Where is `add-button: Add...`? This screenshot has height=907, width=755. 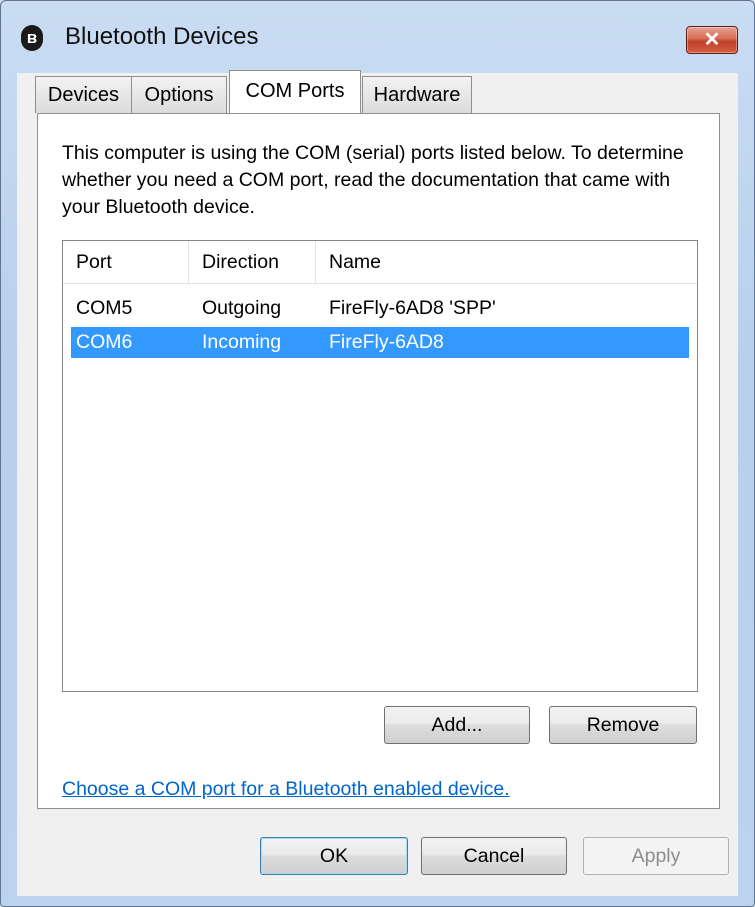
add-button: Add... is located at coordinates (457, 725).